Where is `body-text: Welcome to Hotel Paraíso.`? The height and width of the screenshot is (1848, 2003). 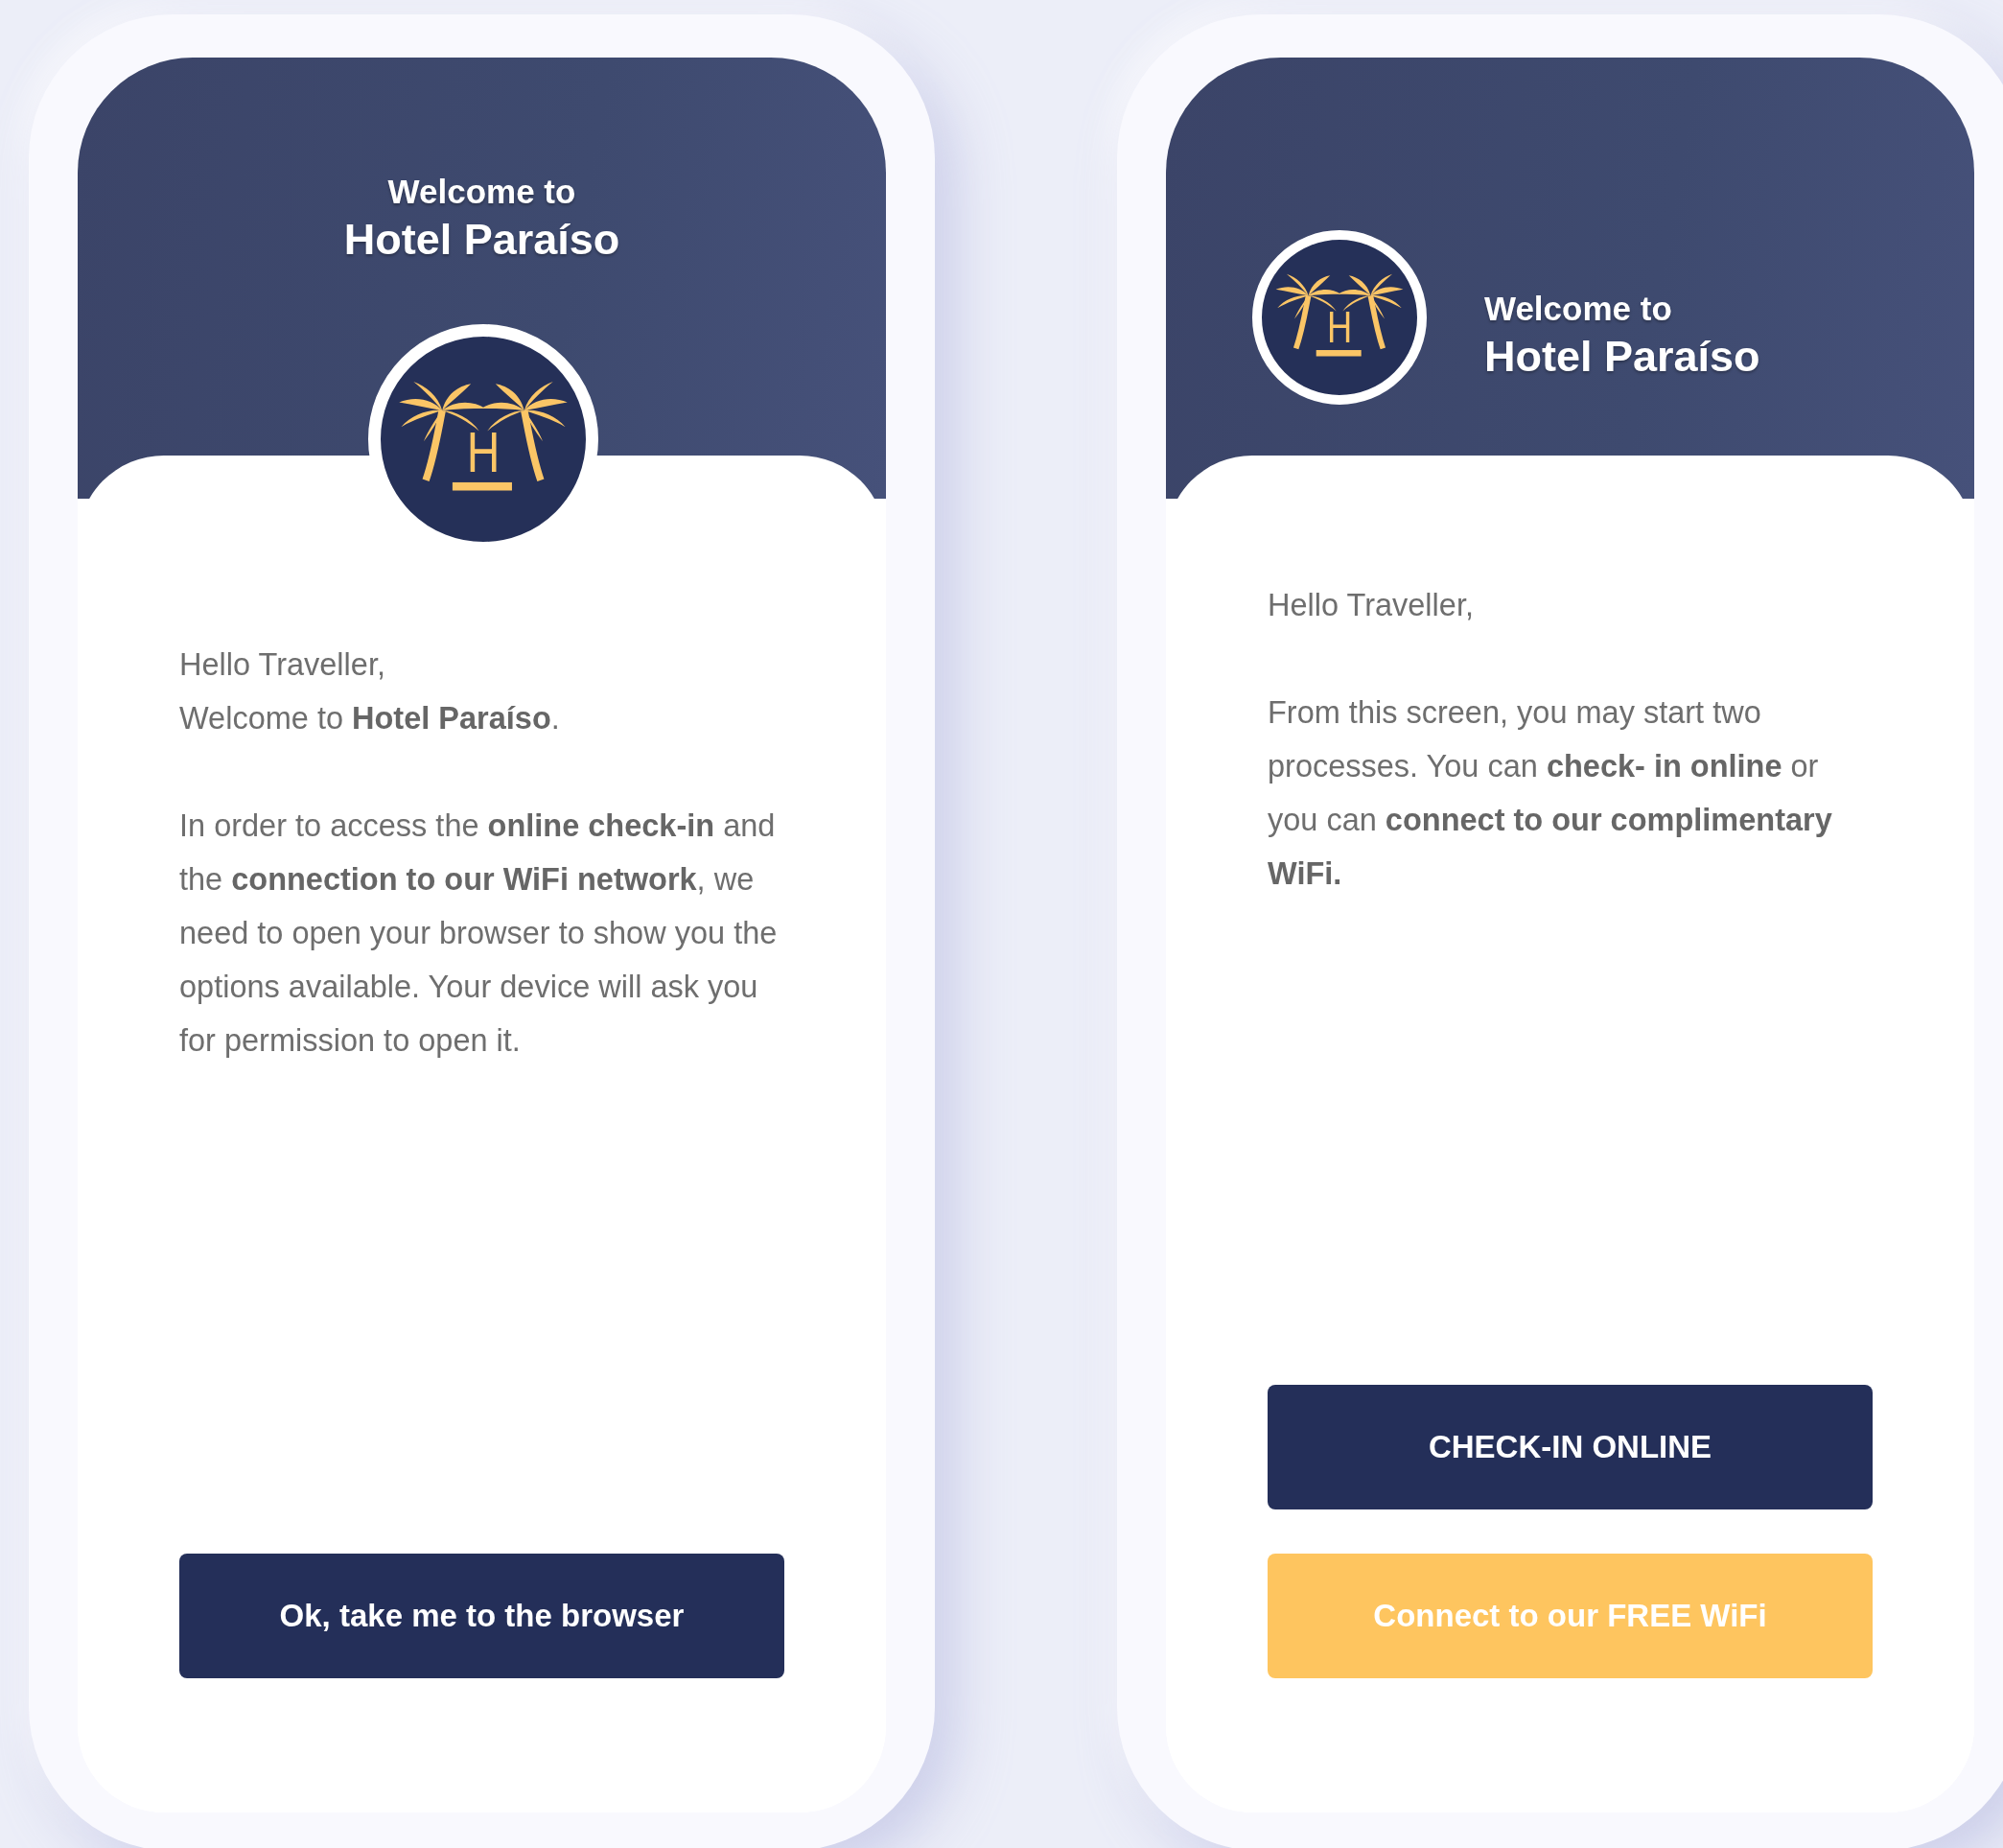
body-text: Welcome to Hotel Paraíso. is located at coordinates (370, 718).